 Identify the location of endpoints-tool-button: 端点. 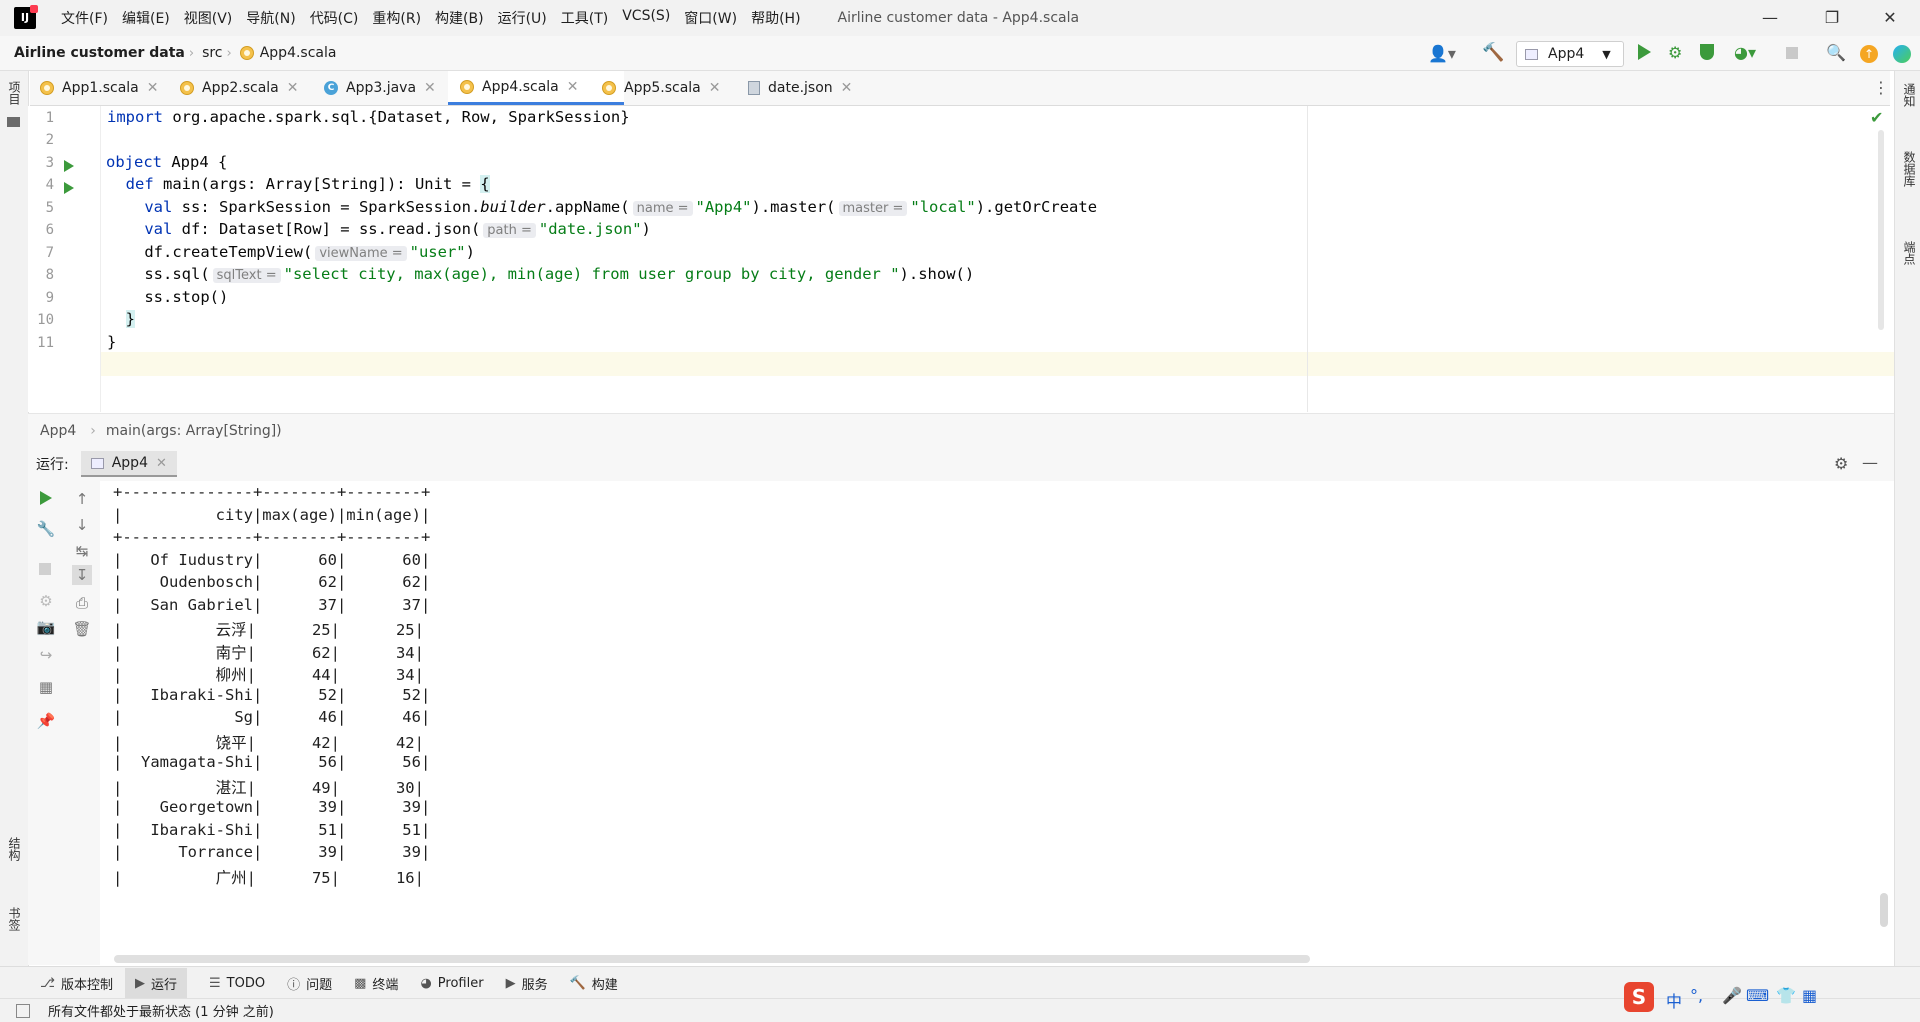
(1909, 253).